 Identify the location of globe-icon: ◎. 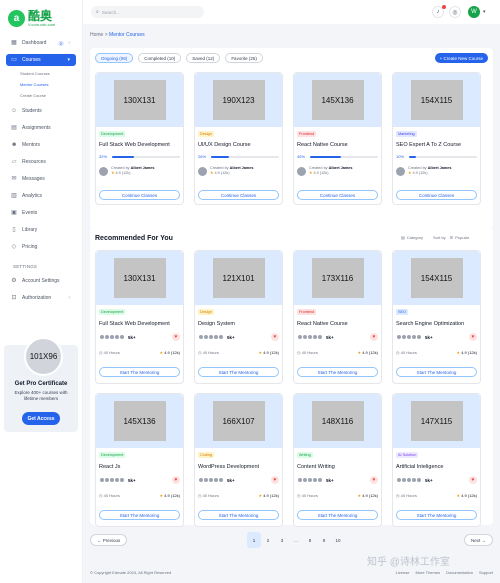
(455, 12).